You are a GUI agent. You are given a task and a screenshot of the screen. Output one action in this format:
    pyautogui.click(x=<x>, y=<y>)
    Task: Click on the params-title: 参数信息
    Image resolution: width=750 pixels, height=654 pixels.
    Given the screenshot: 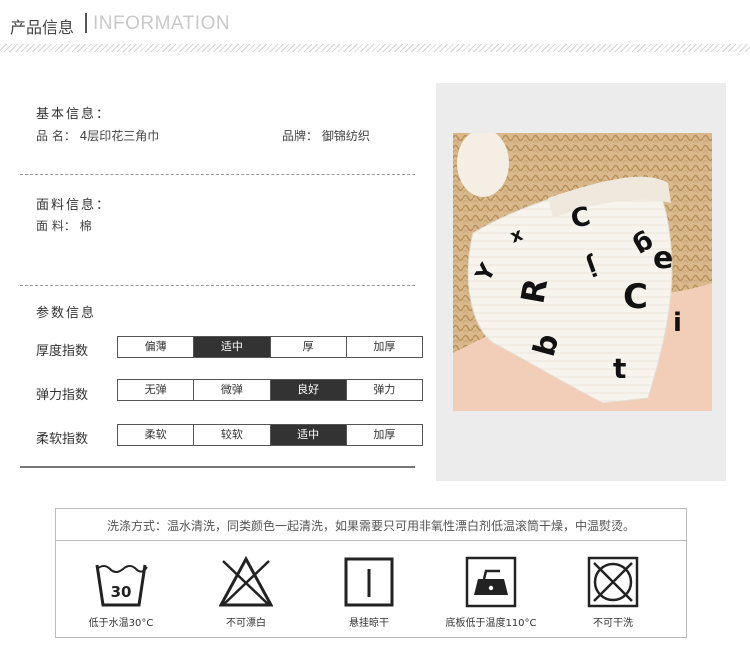 What is the action you would take?
    pyautogui.click(x=66, y=313)
    